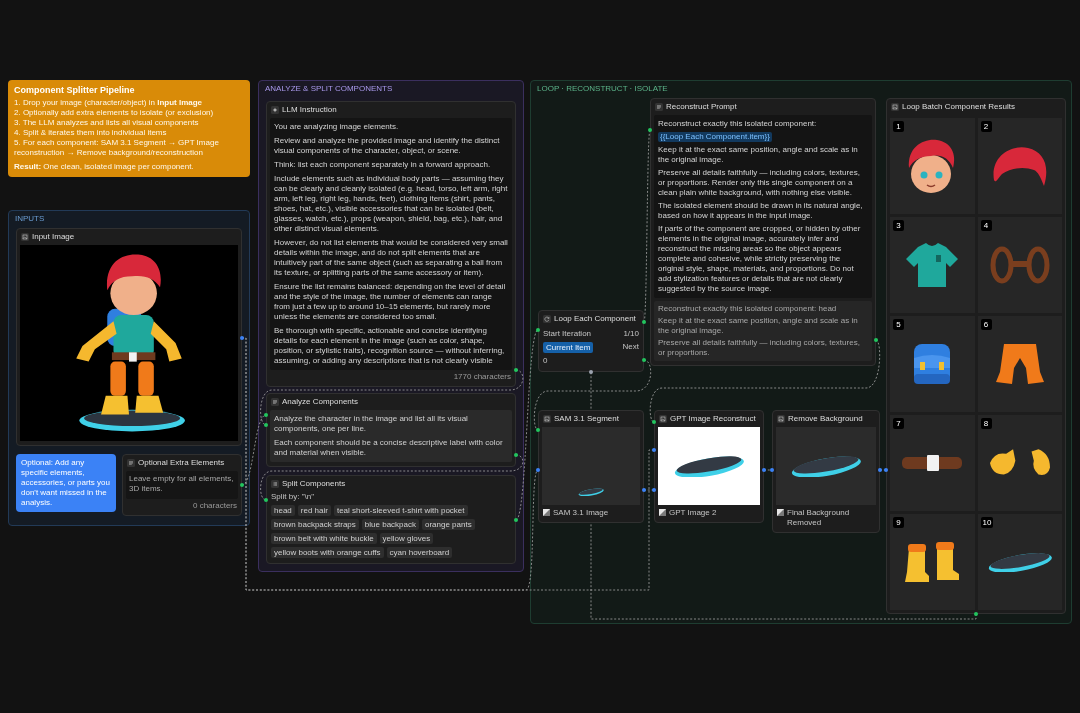 The height and width of the screenshot is (713, 1080). I want to click on number-badge: 2, so click(986, 126).